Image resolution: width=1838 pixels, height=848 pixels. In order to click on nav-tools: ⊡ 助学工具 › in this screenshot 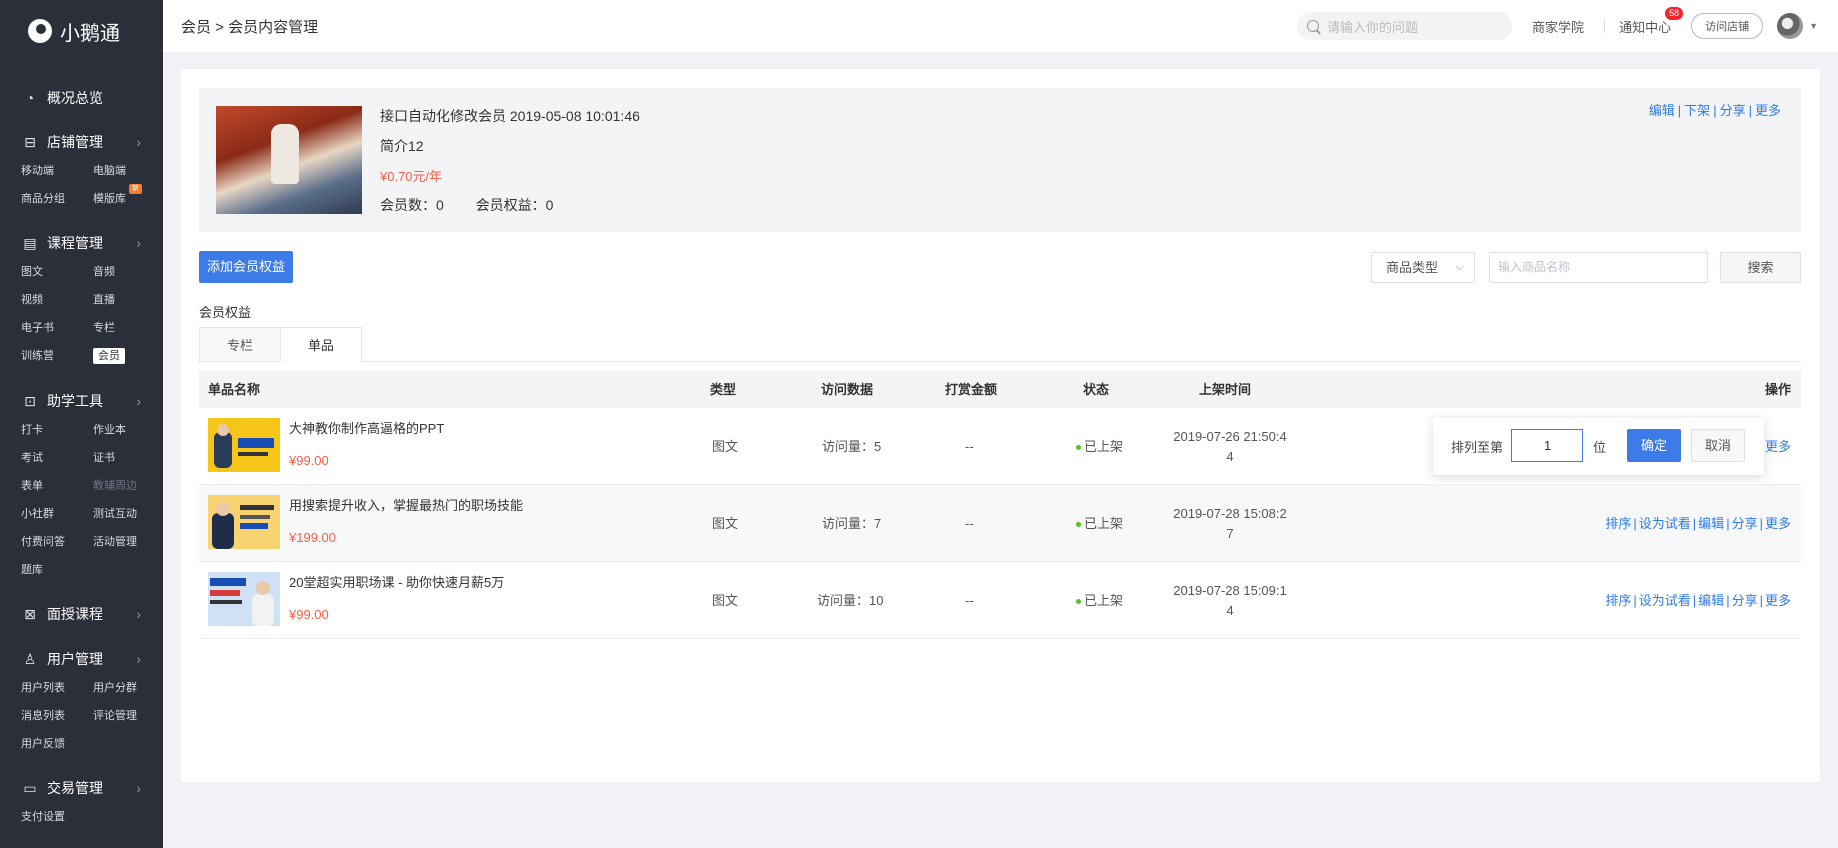, I will do `click(81, 401)`.